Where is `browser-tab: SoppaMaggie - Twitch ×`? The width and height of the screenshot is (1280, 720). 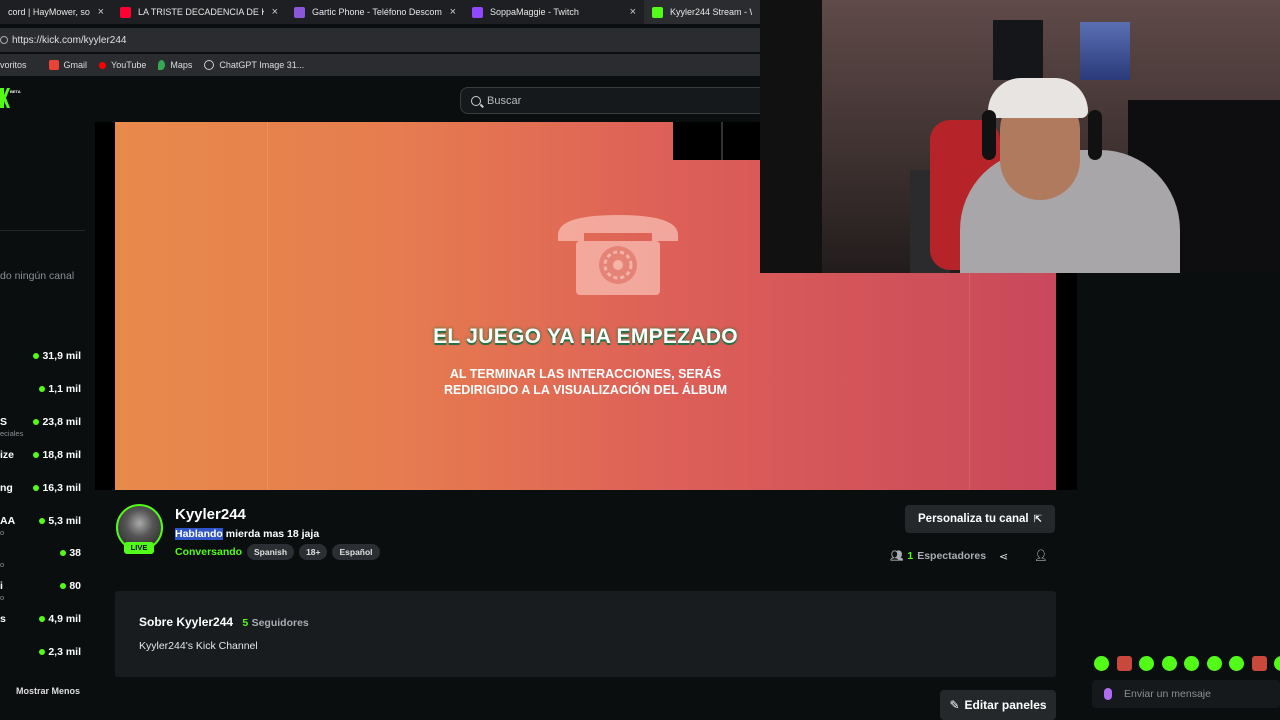
browser-tab: SoppaMaggie - Twitch × is located at coordinates (554, 12).